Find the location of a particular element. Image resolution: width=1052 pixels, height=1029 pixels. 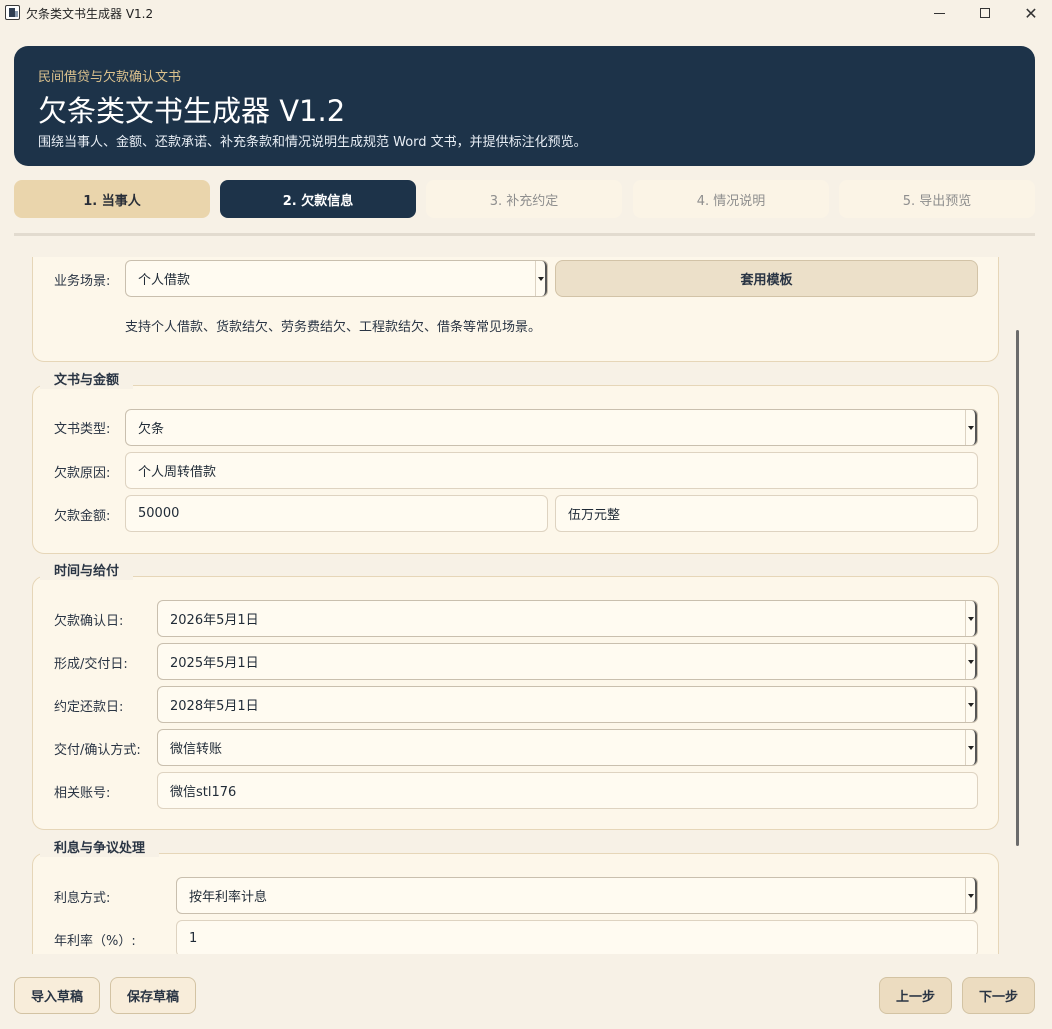

formed-date-select: 2025年5月1日 is located at coordinates (567, 661).